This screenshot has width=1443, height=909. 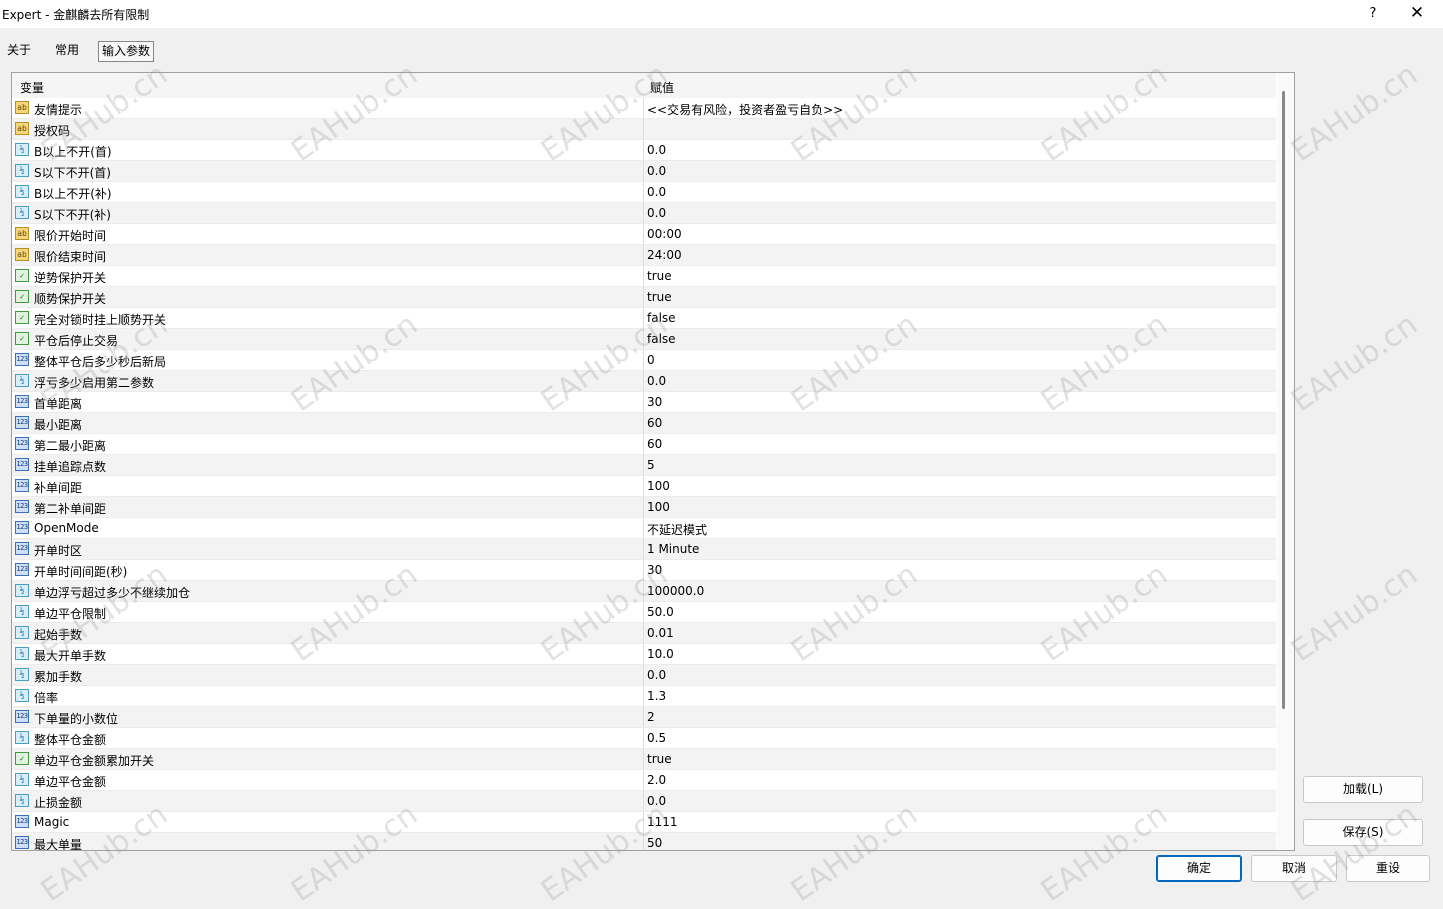 I want to click on parameter-value: 1111, so click(x=662, y=822).